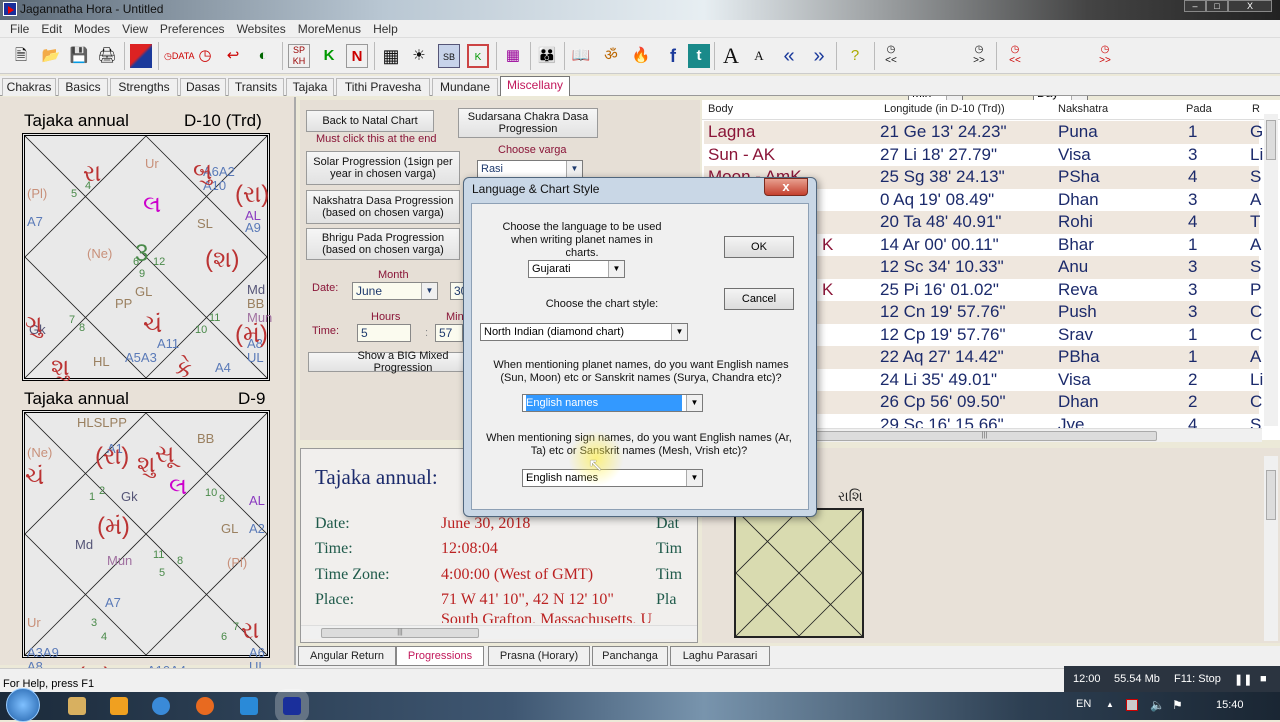 The height and width of the screenshot is (722, 1280). What do you see at coordinates (1250, 6) in the screenshot?
I see `close-window-button: X` at bounding box center [1250, 6].